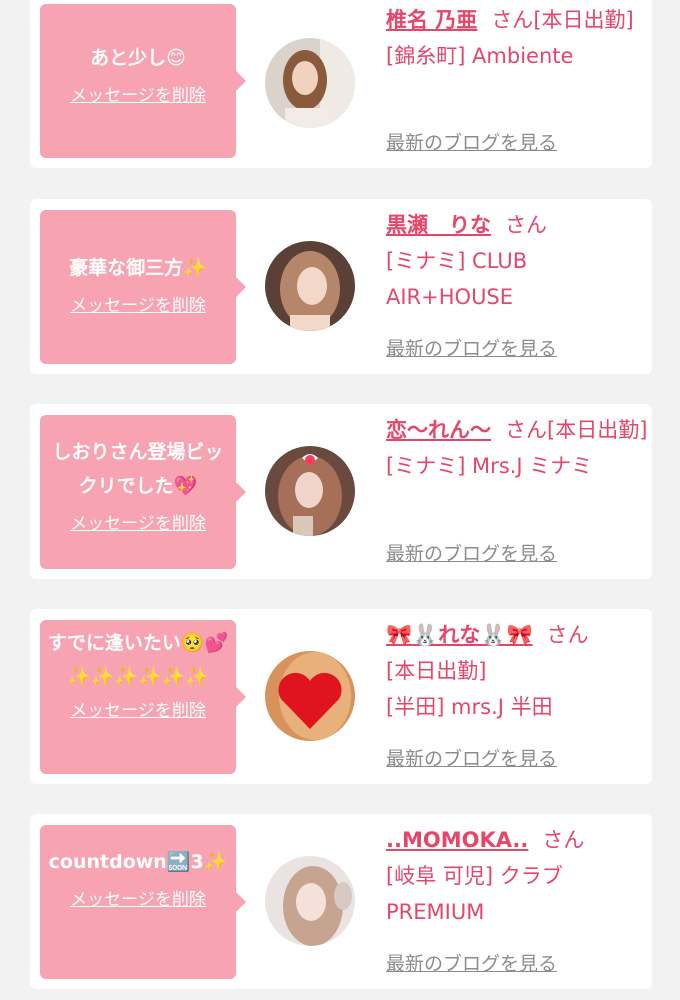  I want to click on cast-info: 恋〜れん〜 さん[本日出勤] [ミナミ] Mrs.J ミナミ, so click(517, 448).